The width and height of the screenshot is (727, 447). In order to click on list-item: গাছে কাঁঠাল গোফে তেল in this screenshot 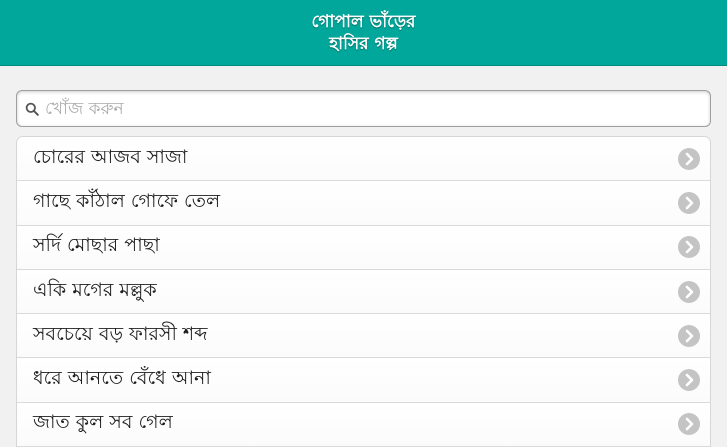, I will do `click(363, 203)`.